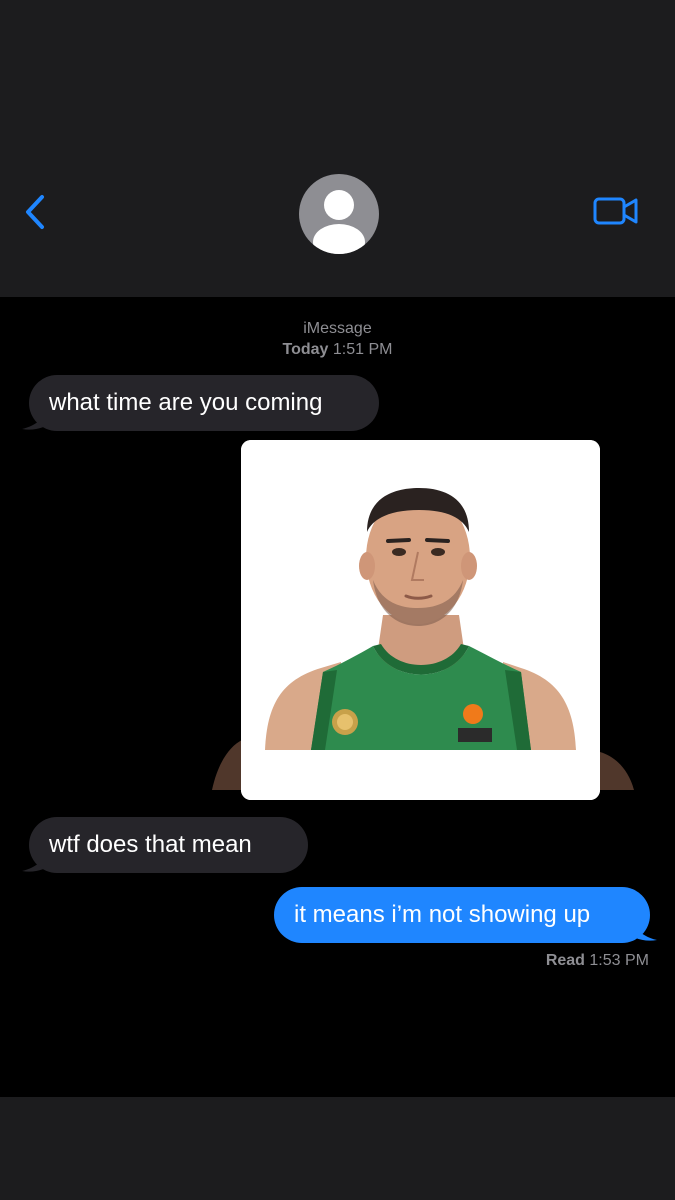 This screenshot has width=675, height=1200. Describe the element at coordinates (339, 222) in the screenshot. I see `contact-silhouette-icon` at that location.